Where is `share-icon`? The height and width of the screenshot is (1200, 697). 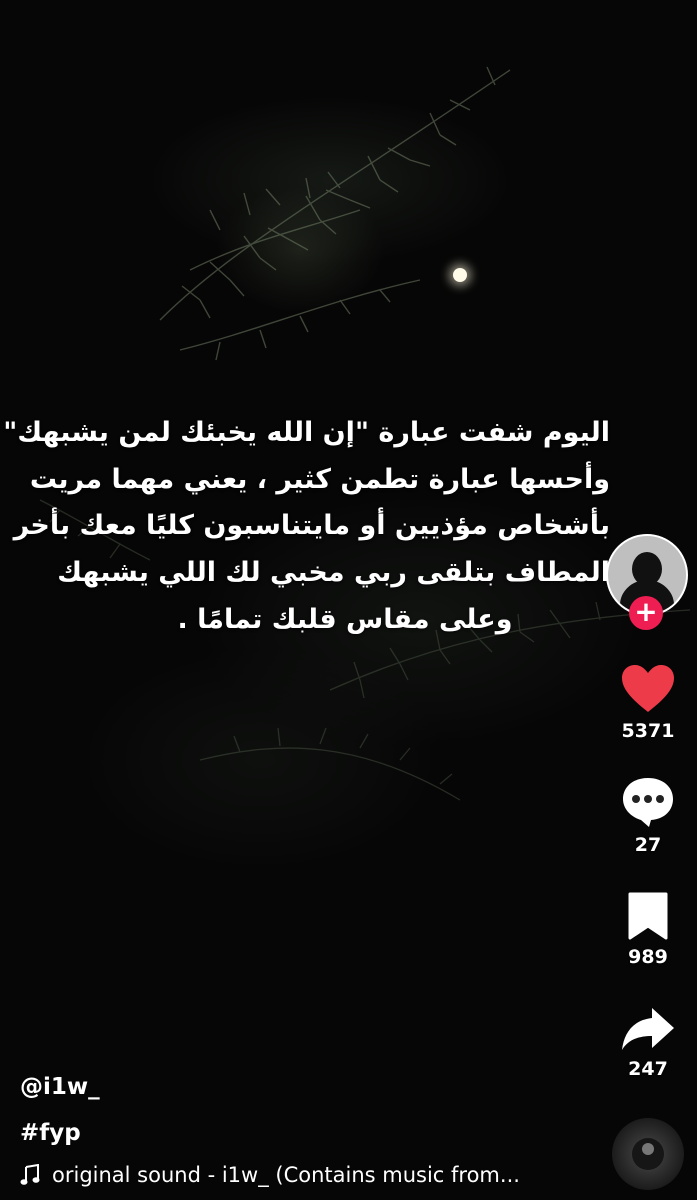 share-icon is located at coordinates (648, 1029).